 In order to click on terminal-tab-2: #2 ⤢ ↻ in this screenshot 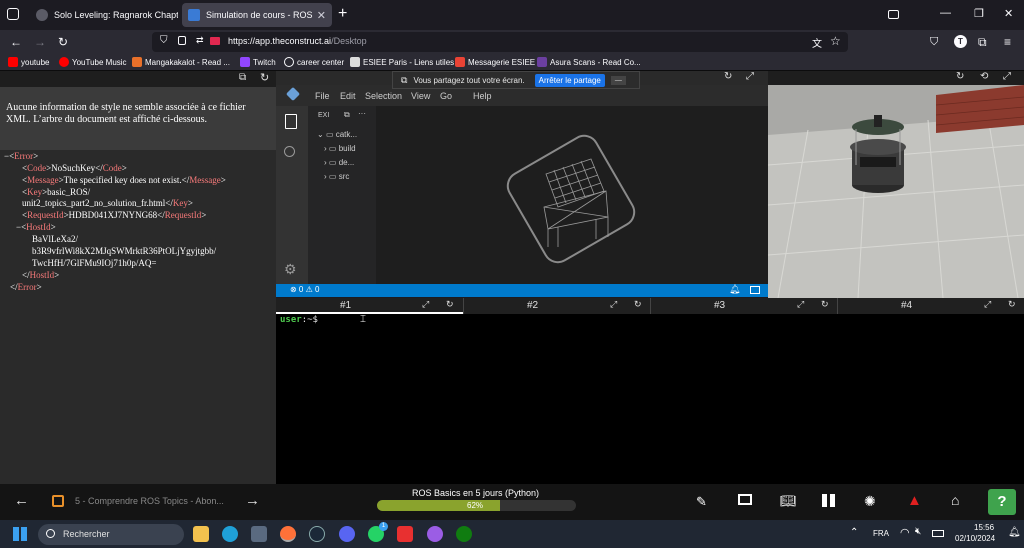, I will do `click(556, 306)`.